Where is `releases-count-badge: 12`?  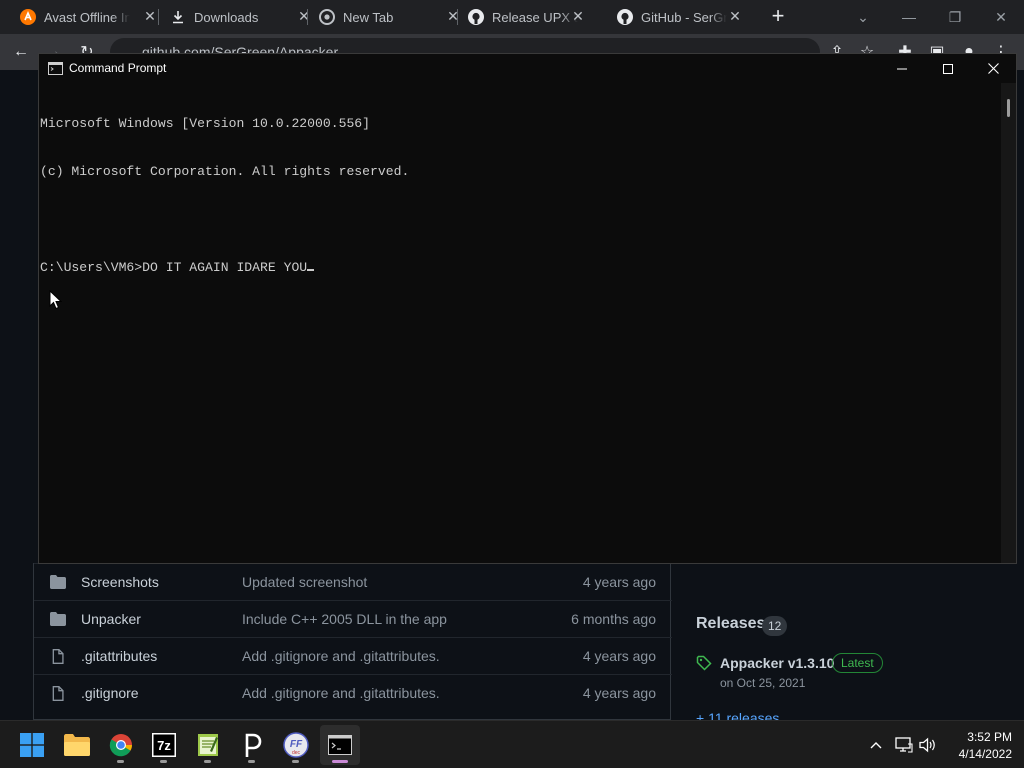
releases-count-badge: 12 is located at coordinates (775, 626).